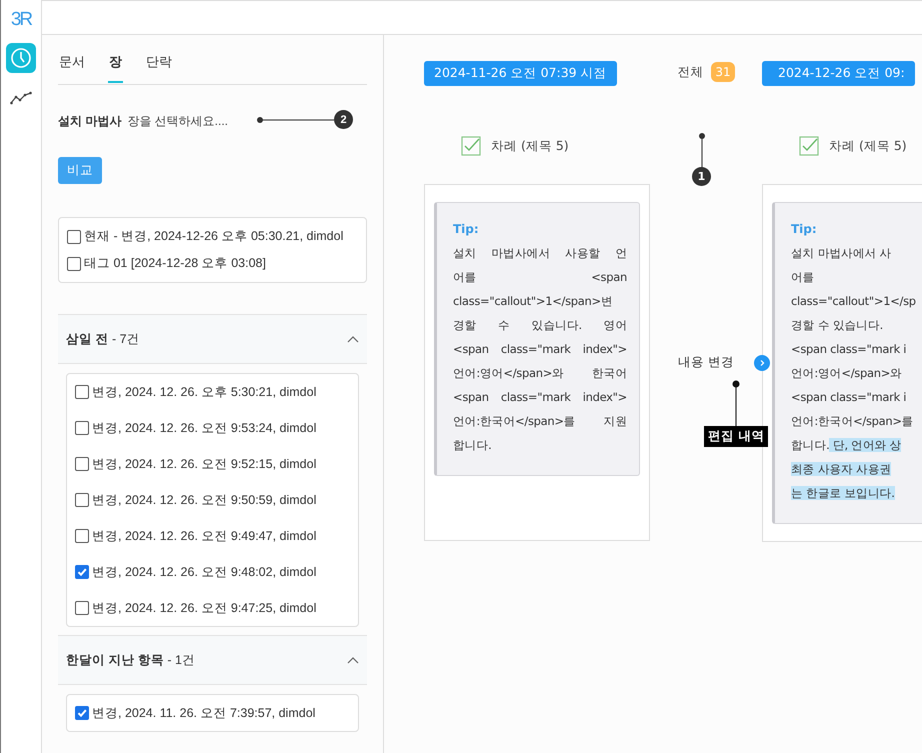 The width and height of the screenshot is (922, 753). Describe the element at coordinates (212, 339) in the screenshot. I see `group-header: 삼일 전 - 7건` at that location.